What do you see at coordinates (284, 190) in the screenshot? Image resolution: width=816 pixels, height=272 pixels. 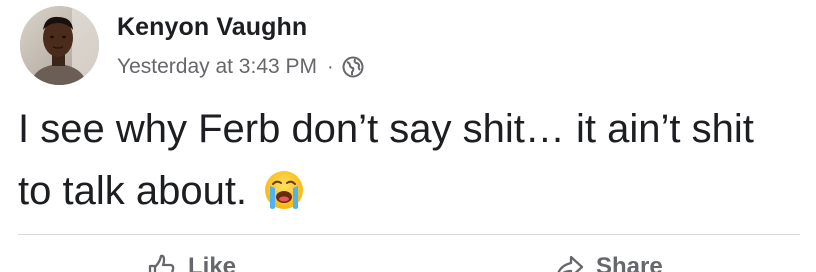 I see `loudly-crying-face-emoji` at bounding box center [284, 190].